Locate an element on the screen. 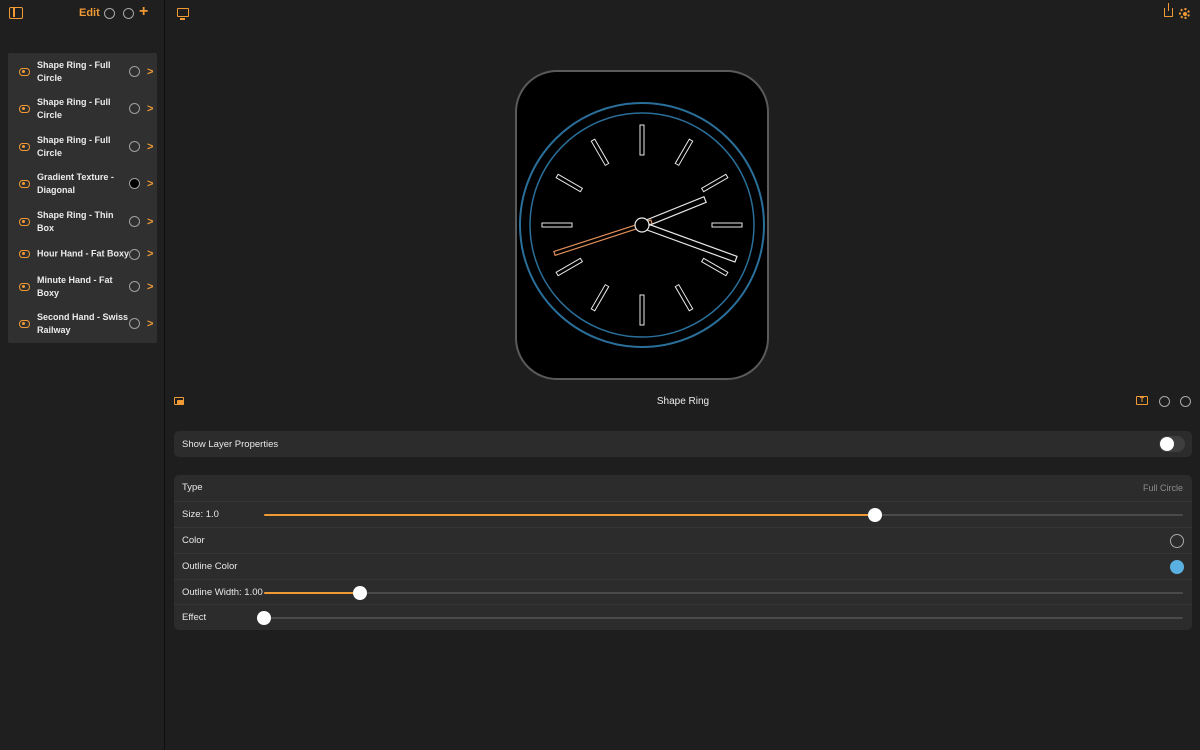 This screenshot has height=750, width=1200. layer-title: Shape Ring is located at coordinates (683, 401).